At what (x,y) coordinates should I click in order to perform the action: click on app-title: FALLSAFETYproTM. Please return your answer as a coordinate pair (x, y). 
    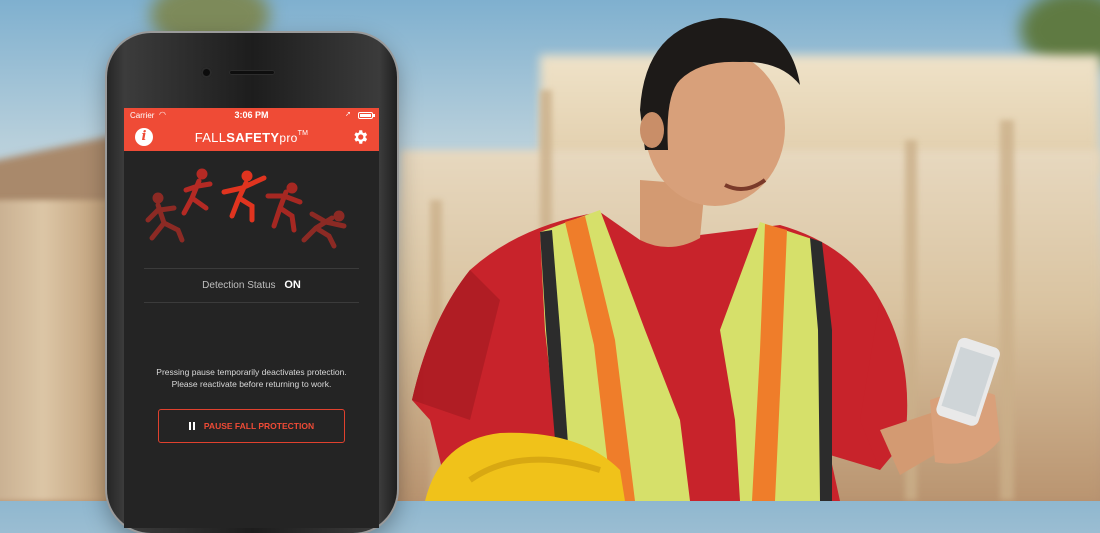
    Looking at the image, I should click on (251, 137).